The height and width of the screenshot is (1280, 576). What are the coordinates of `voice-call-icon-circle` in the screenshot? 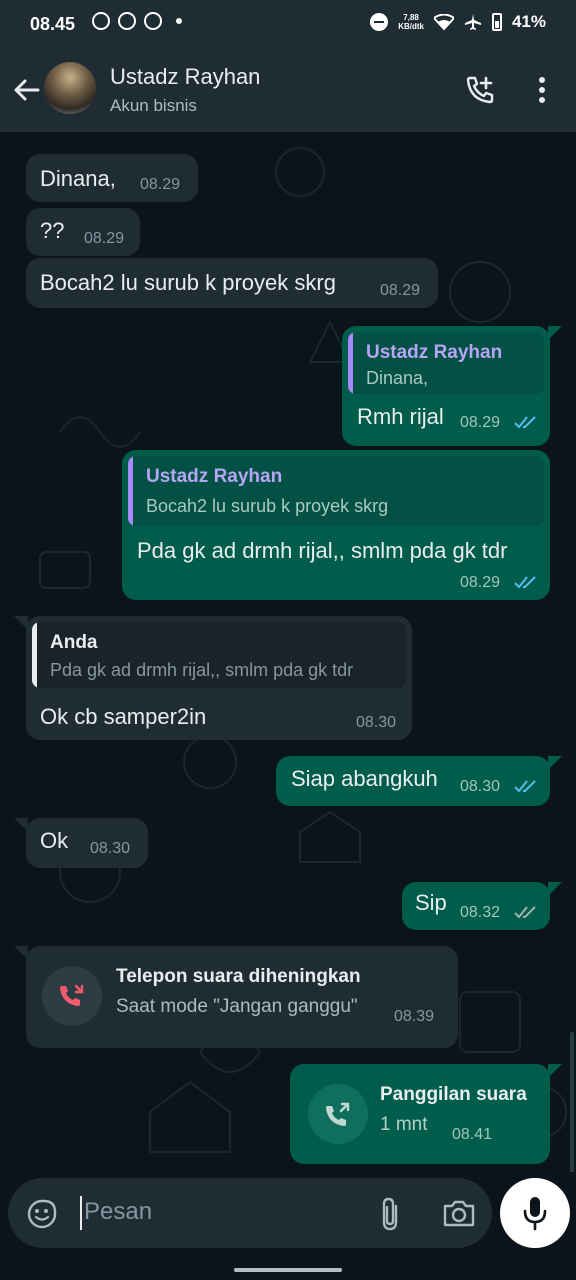 It's located at (338, 1114).